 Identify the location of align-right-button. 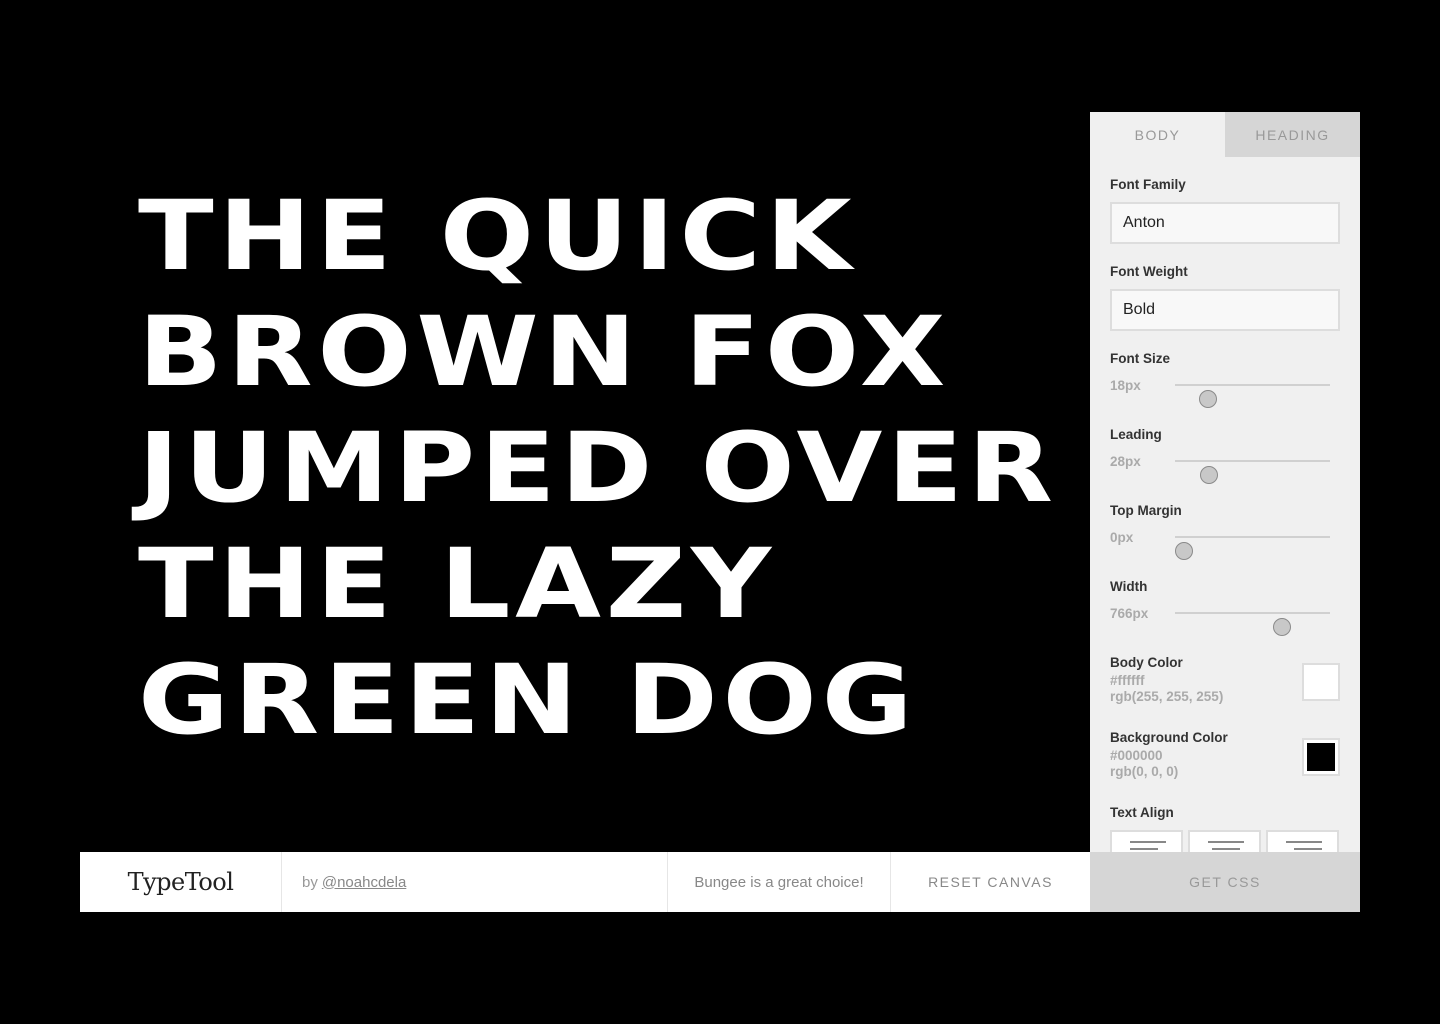
(1302, 841).